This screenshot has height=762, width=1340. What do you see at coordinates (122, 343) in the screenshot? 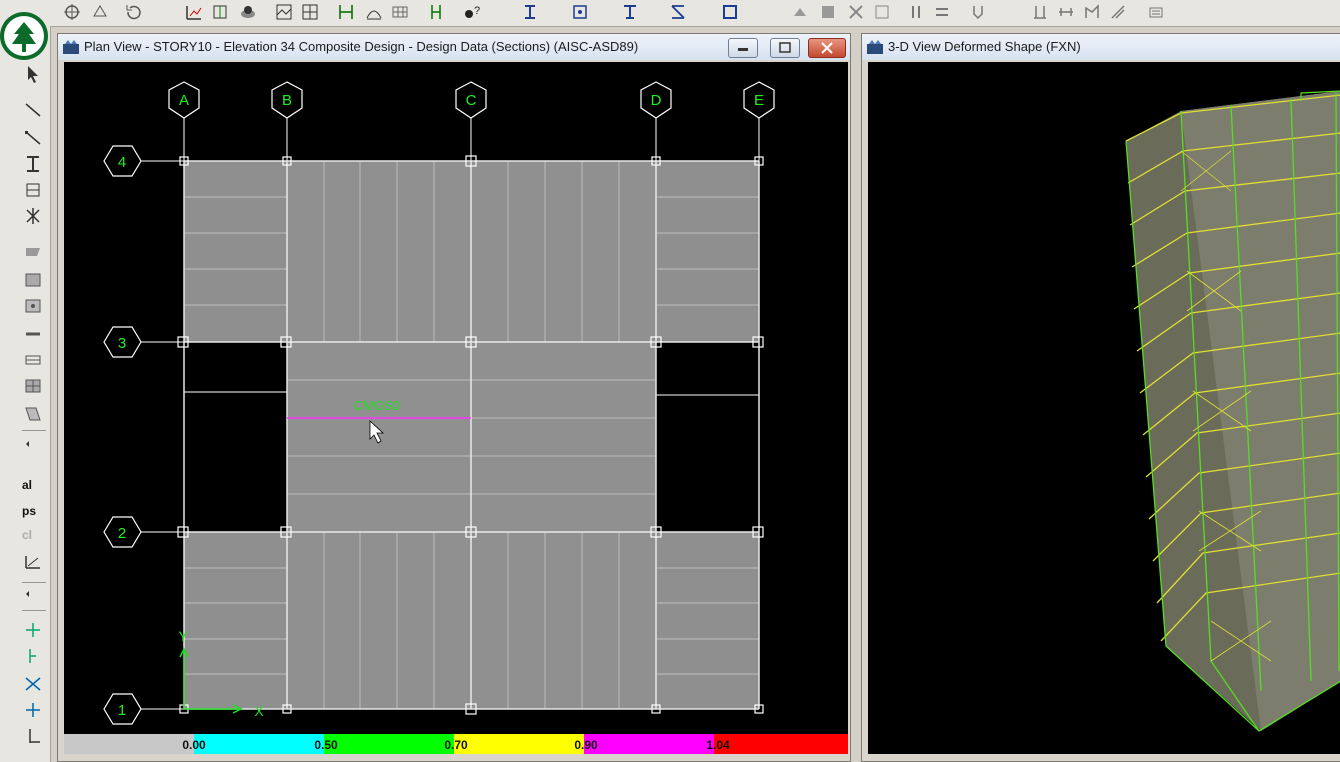
I see `grid-label-3: 3` at bounding box center [122, 343].